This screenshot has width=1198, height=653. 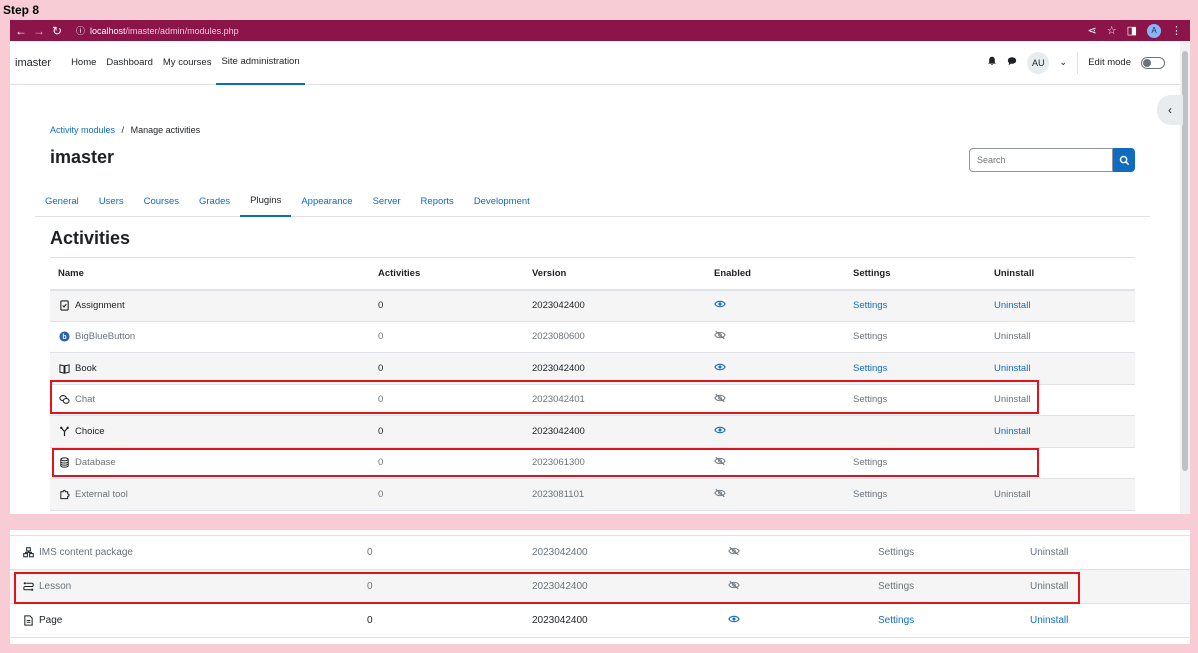 What do you see at coordinates (33, 63) in the screenshot?
I see `site-brand: imaster` at bounding box center [33, 63].